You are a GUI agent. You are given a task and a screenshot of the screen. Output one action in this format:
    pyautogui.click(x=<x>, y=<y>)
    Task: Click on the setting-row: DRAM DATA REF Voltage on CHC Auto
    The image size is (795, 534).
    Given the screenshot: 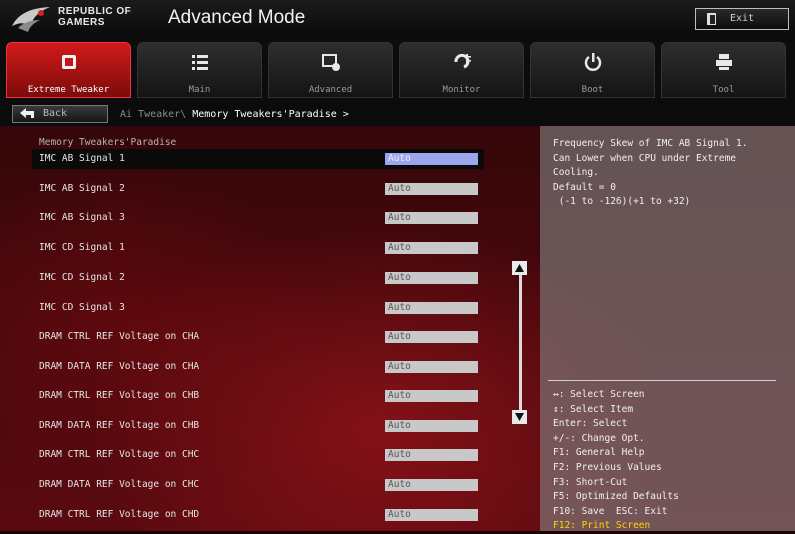 What is the action you would take?
    pyautogui.click(x=258, y=485)
    